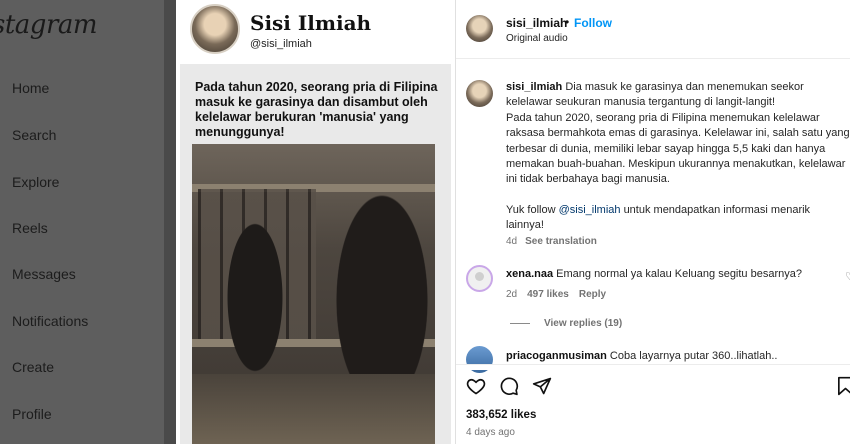 The height and width of the screenshot is (444, 850). I want to click on author-username: sisi_ilmiah, so click(536, 23).